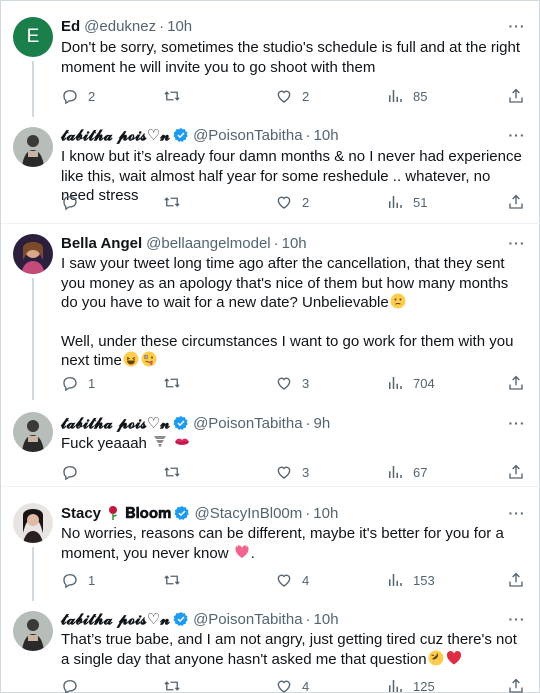 This screenshot has width=540, height=693. Describe the element at coordinates (33, 254) in the screenshot. I see `avatar-bella` at that location.